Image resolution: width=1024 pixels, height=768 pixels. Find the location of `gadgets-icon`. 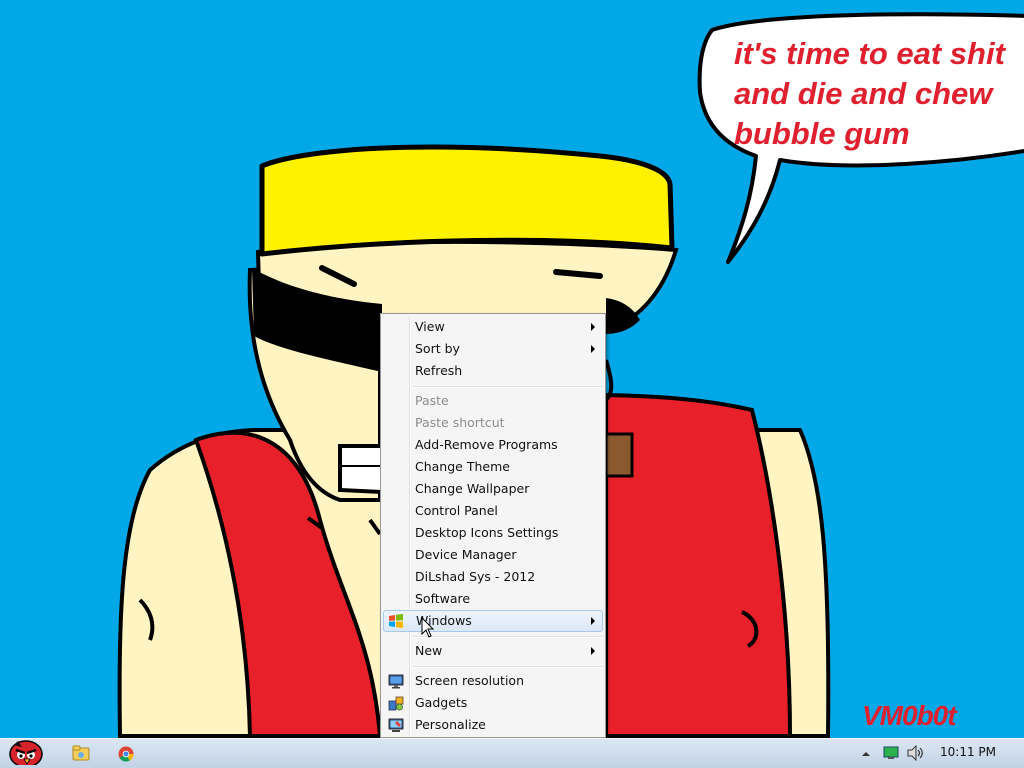

gadgets-icon is located at coordinates (396, 703).